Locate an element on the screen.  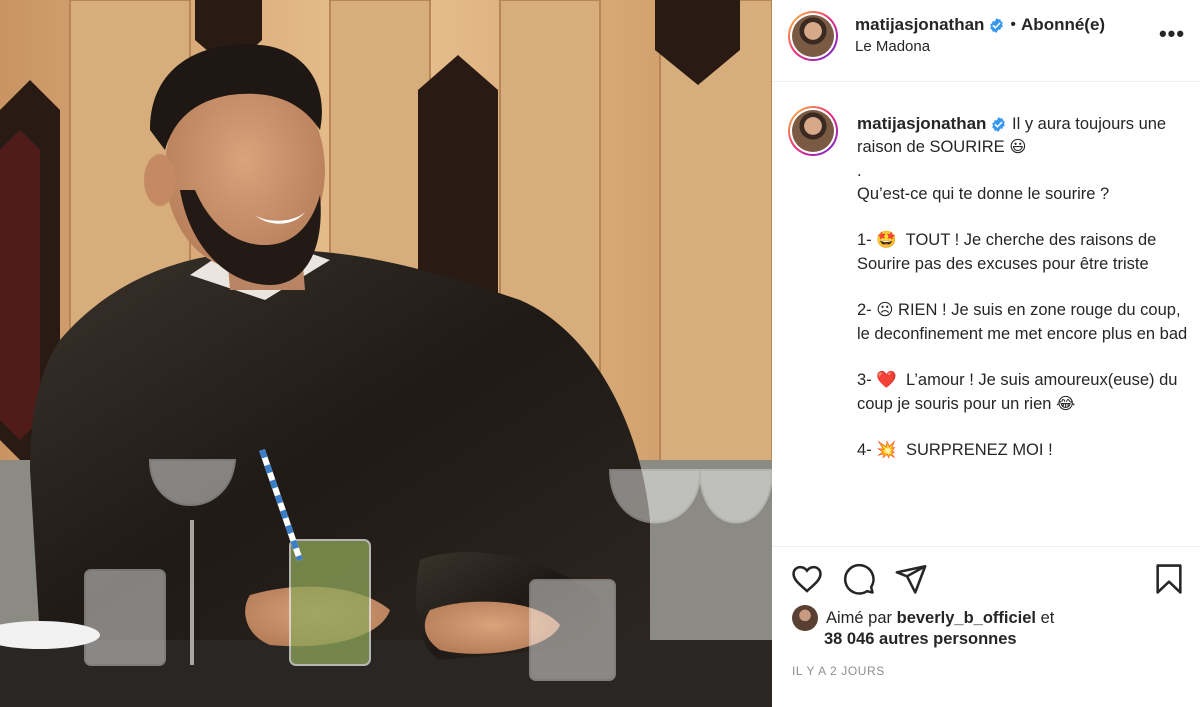
follow-status-button: Abonné(e) is located at coordinates (1063, 25).